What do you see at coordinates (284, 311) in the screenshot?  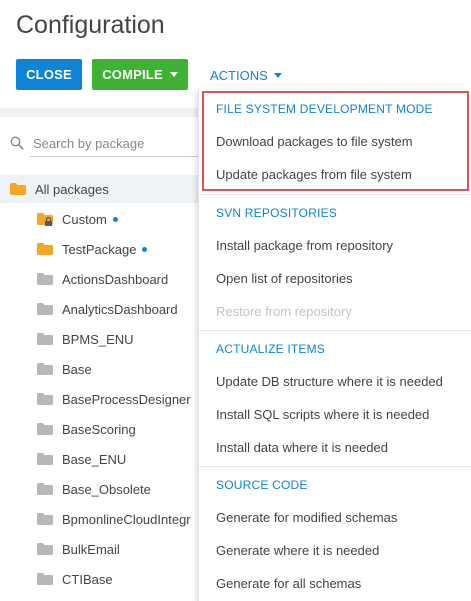 I see `menu-item: Restore from repository` at bounding box center [284, 311].